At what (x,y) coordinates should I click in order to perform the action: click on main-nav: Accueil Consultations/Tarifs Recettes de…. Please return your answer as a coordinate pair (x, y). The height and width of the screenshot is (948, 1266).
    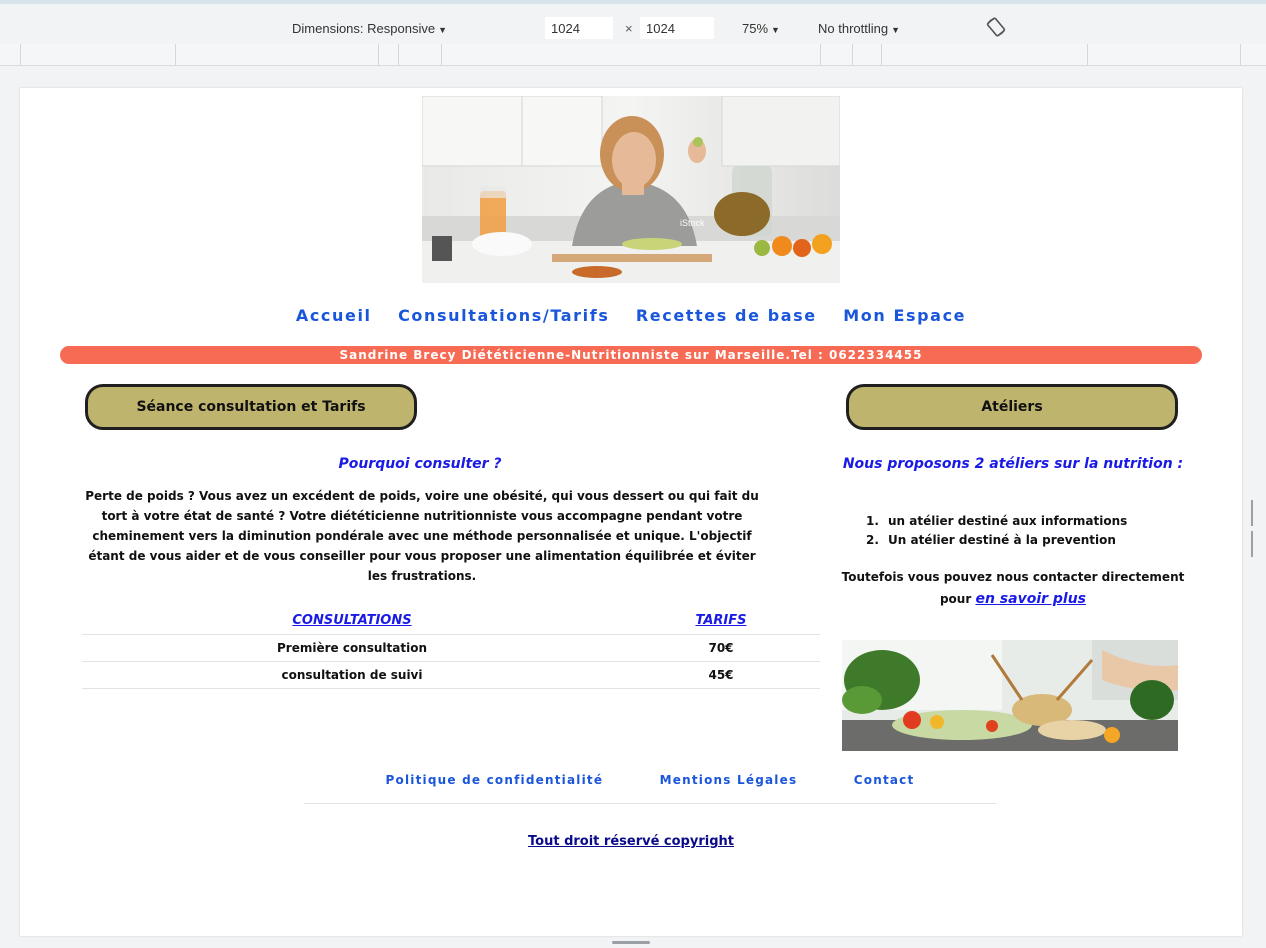
    Looking at the image, I should click on (631, 316).